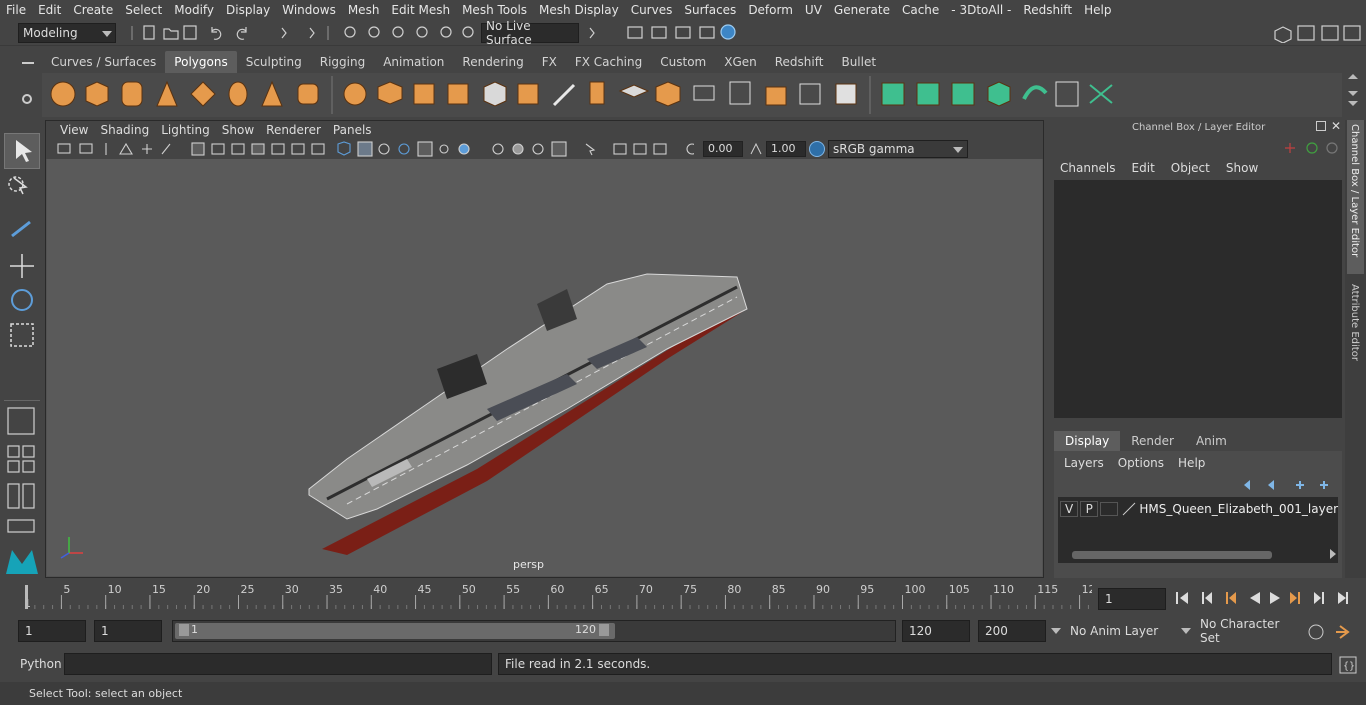  I want to click on menu-curves: Curves, so click(652, 10).